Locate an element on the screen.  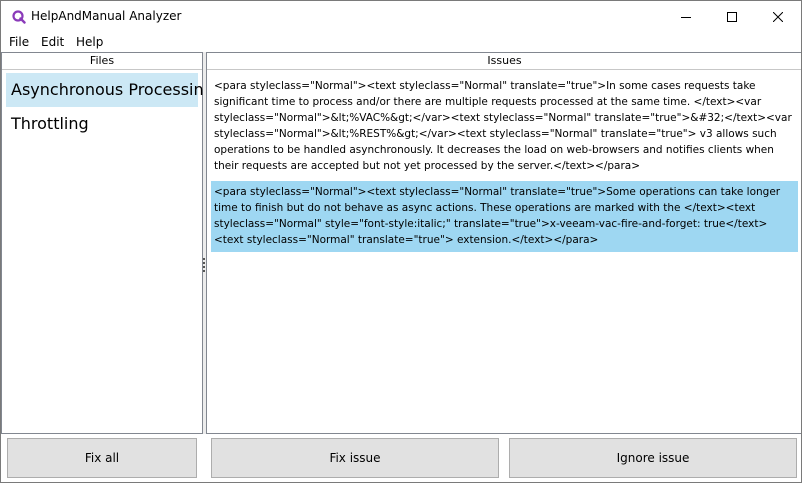
maximize-icon is located at coordinates (732, 17).